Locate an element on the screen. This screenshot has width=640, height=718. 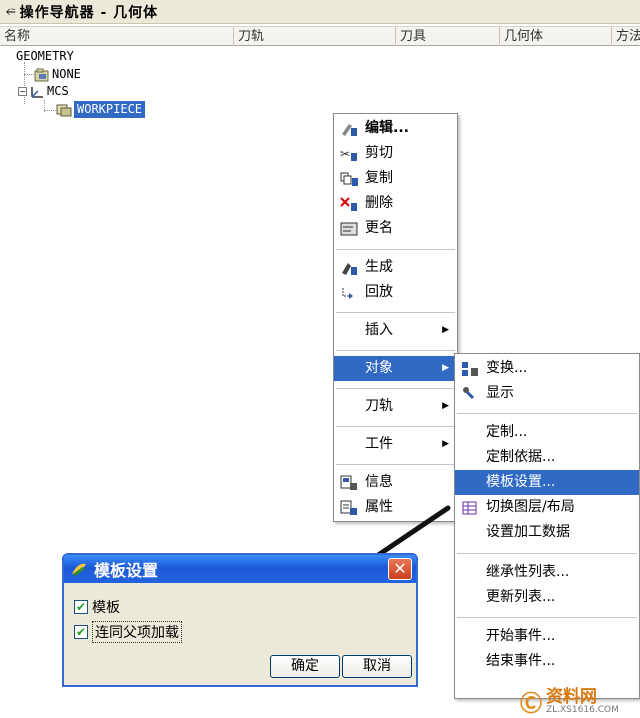
watermark-brand: 资料网 is located at coordinates (572, 697).